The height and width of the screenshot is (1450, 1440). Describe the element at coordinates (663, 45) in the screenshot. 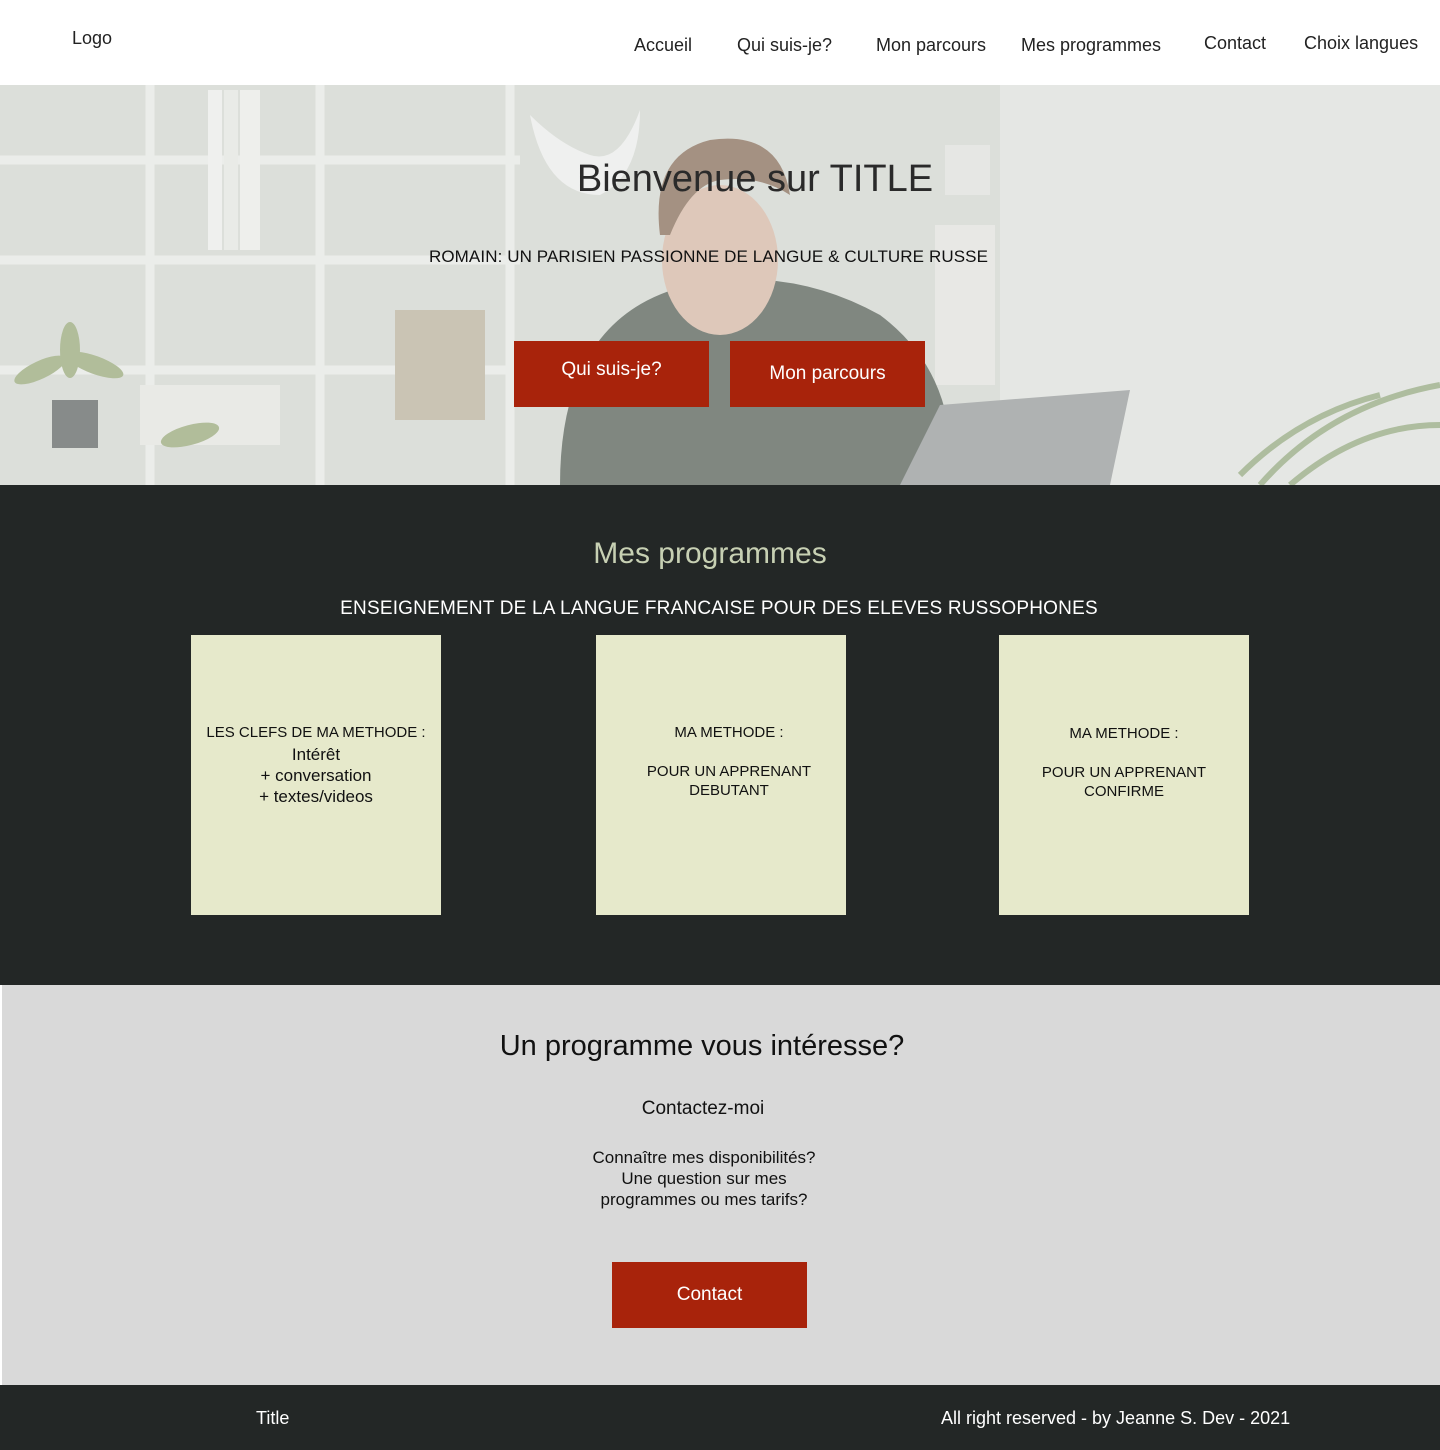

I see `nav-item-accueil: Accueil` at that location.